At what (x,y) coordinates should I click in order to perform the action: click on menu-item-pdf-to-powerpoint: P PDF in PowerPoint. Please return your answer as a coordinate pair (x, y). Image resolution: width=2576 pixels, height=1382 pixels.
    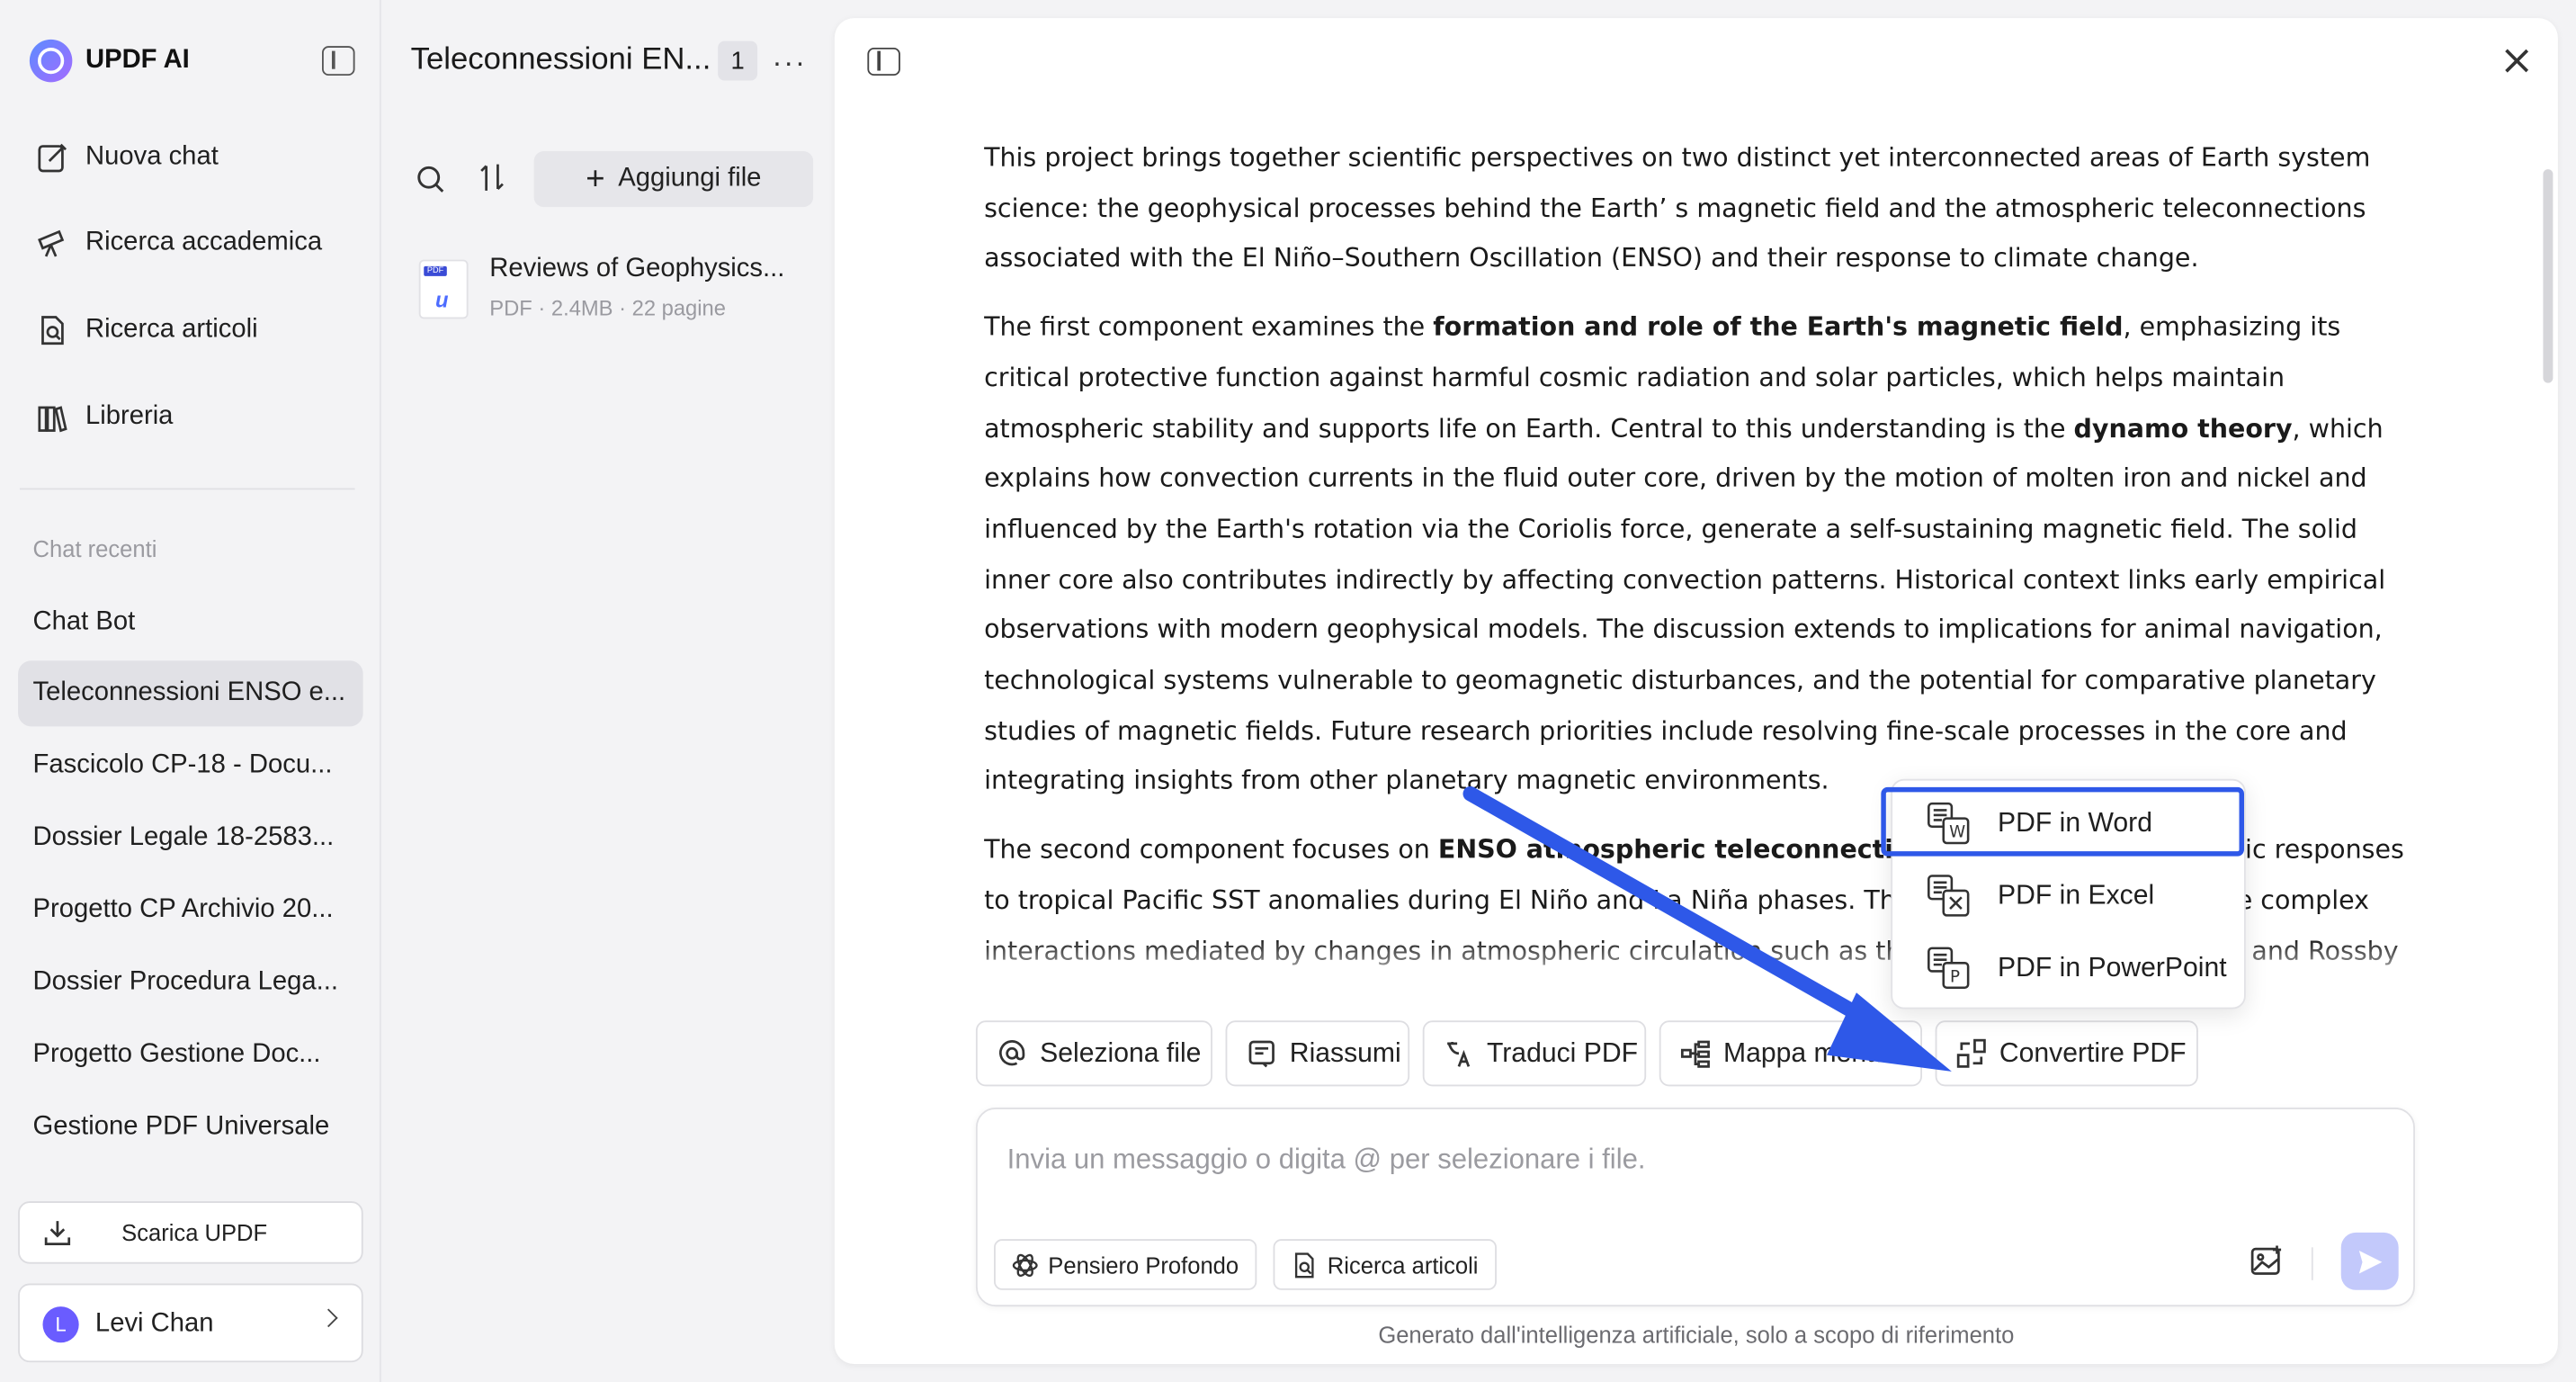
    Looking at the image, I should click on (2076, 968).